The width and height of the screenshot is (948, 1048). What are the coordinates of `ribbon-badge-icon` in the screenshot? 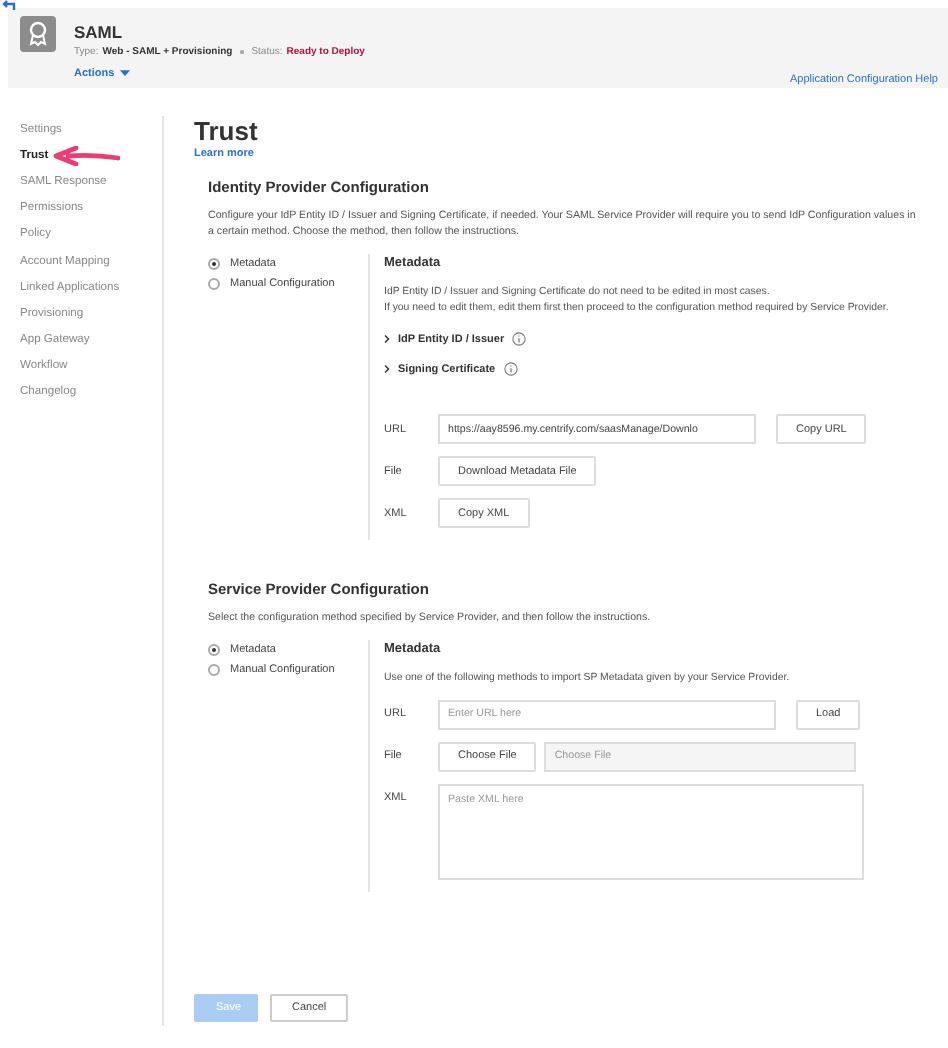 It's located at (38, 34).